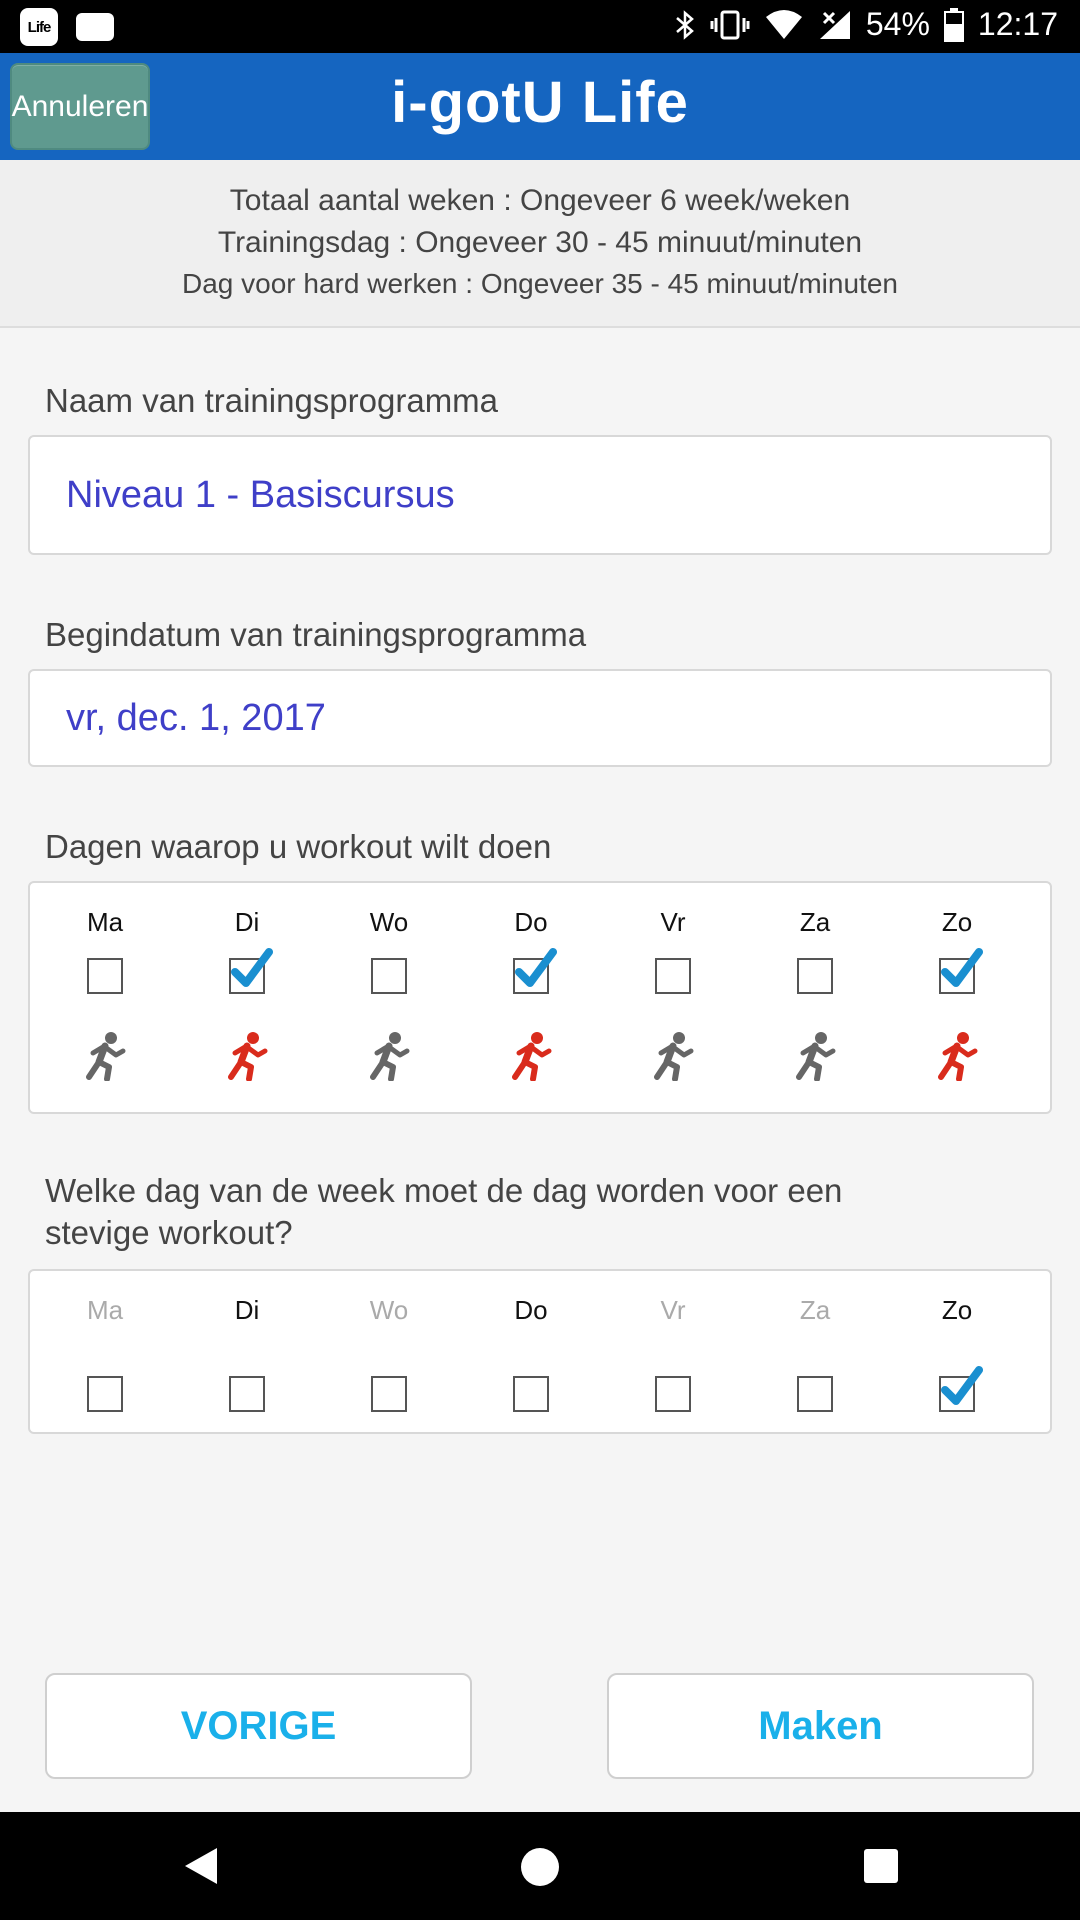 This screenshot has height=1920, width=1080. What do you see at coordinates (685, 25) in the screenshot?
I see `bluetooth-icon` at bounding box center [685, 25].